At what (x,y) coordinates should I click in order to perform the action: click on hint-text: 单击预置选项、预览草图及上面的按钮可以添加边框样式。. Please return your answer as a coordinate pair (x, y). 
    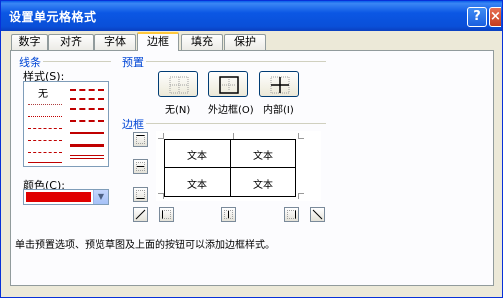
    Looking at the image, I should click on (145, 245).